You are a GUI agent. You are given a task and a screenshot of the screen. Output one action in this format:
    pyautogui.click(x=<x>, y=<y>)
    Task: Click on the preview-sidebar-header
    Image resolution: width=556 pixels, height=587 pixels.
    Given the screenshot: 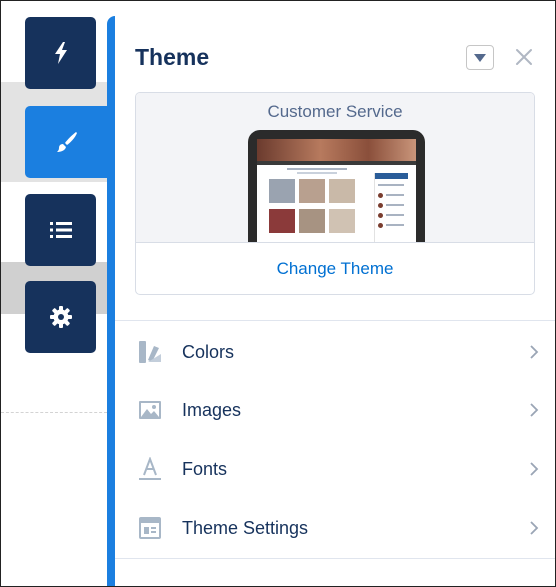 What is the action you would take?
    pyautogui.click(x=391, y=176)
    